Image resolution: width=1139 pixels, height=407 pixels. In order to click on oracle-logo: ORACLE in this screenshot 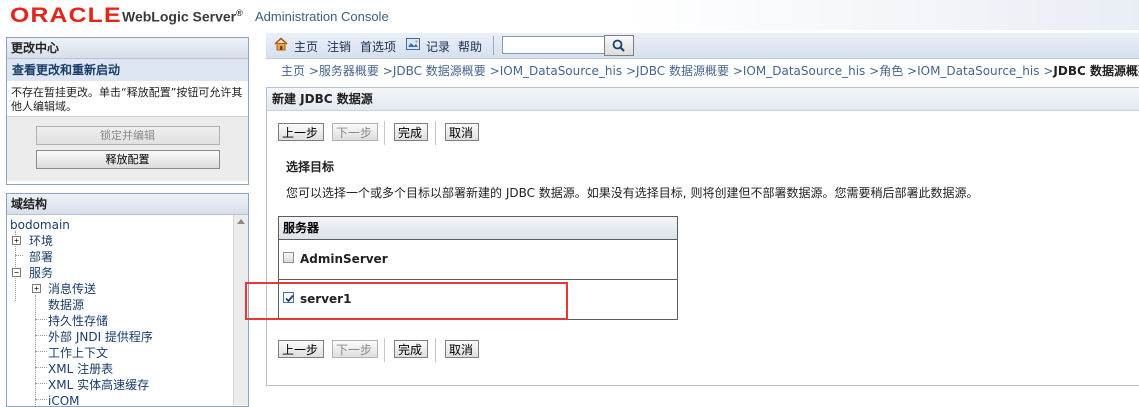, I will do `click(66, 15)`.